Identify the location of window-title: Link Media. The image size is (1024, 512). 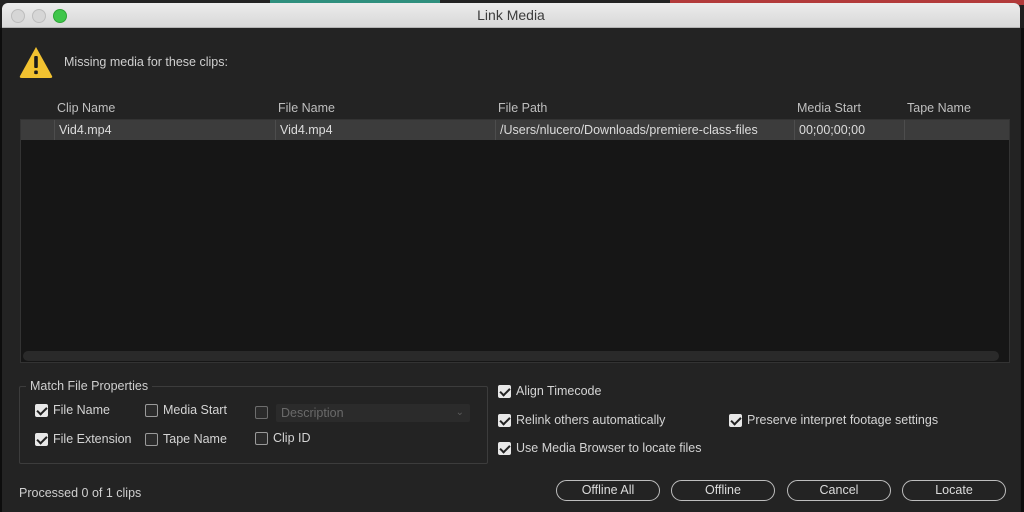
(511, 15).